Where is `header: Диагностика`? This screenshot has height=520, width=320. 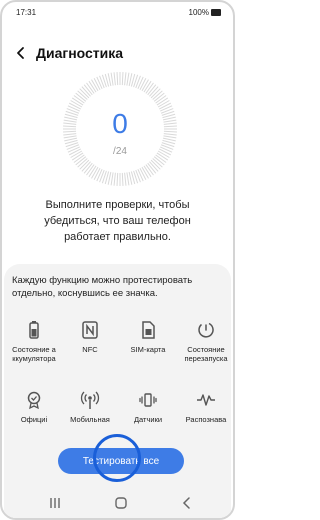 header: Диагностика is located at coordinates (68, 53).